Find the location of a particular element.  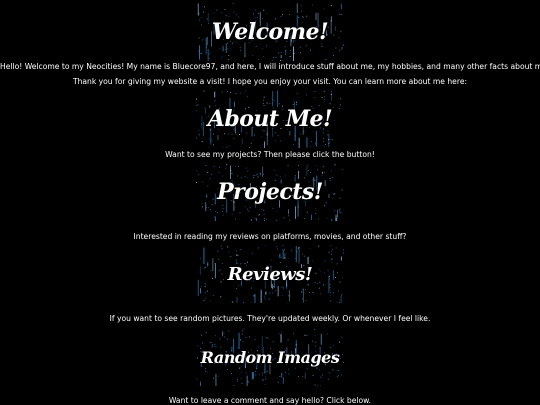

welcome-title: Welcome! is located at coordinates (270, 32).